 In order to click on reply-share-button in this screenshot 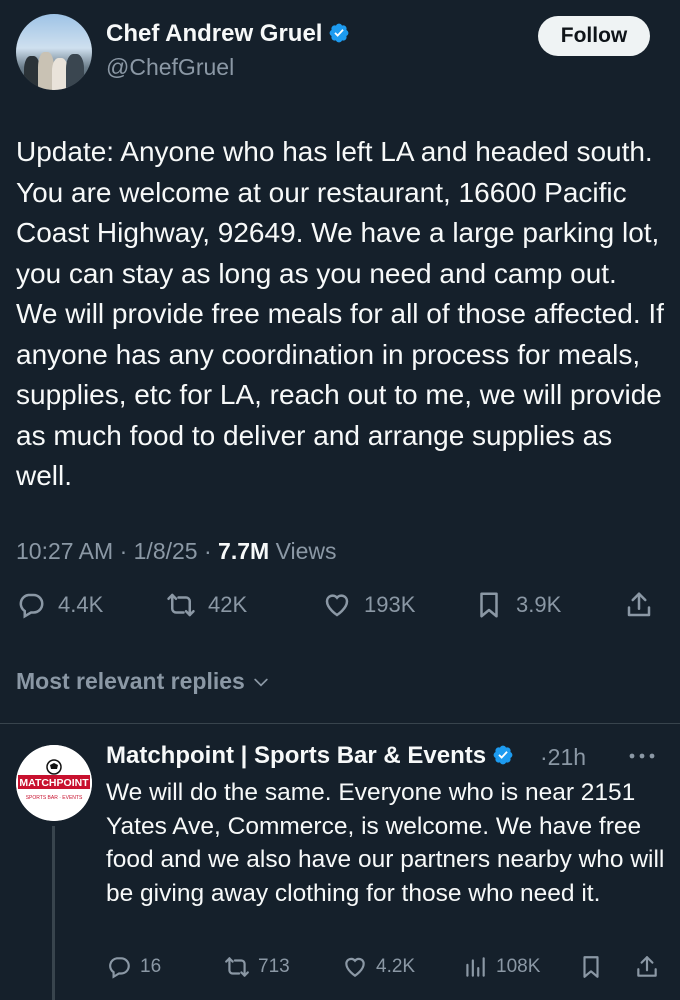, I will do `click(647, 967)`.